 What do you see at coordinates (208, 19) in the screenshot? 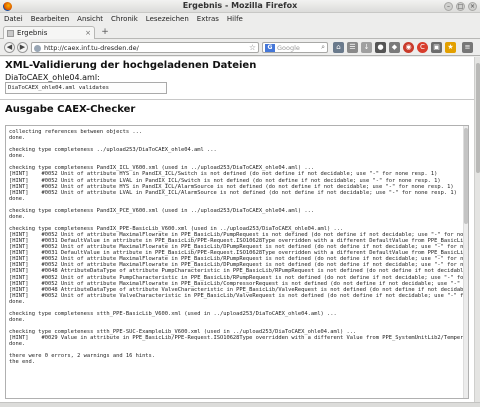
I see `menu-extras: Extras` at bounding box center [208, 19].